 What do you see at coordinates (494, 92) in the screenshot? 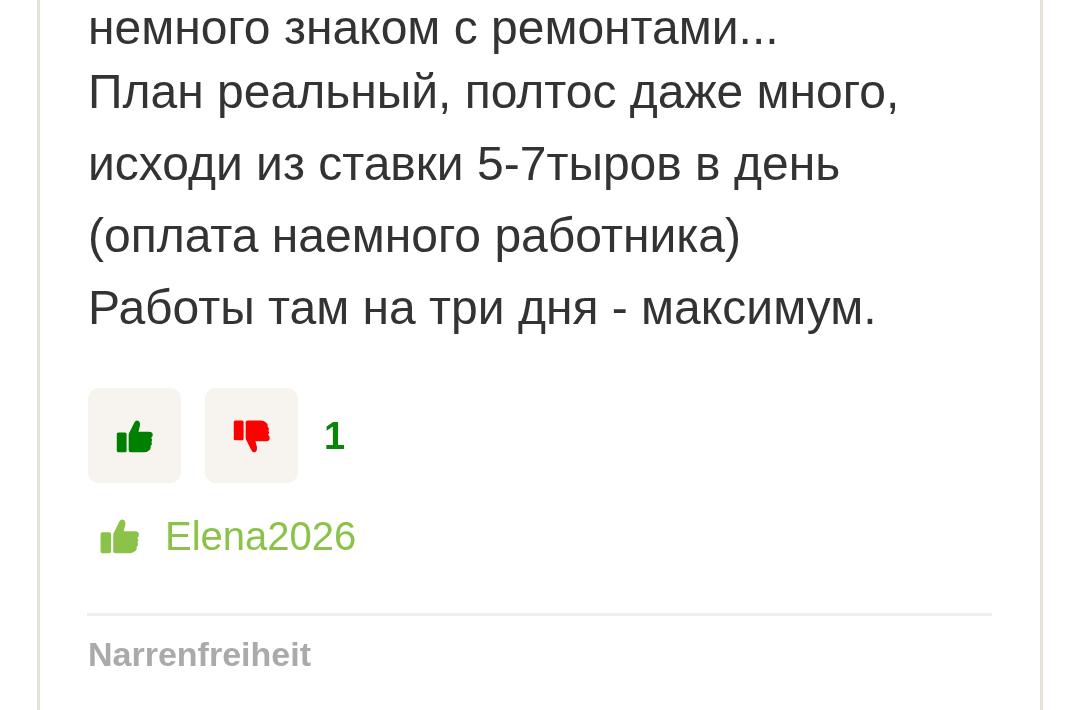
I see `post-text-line: План реальный, полтос даже много,` at bounding box center [494, 92].